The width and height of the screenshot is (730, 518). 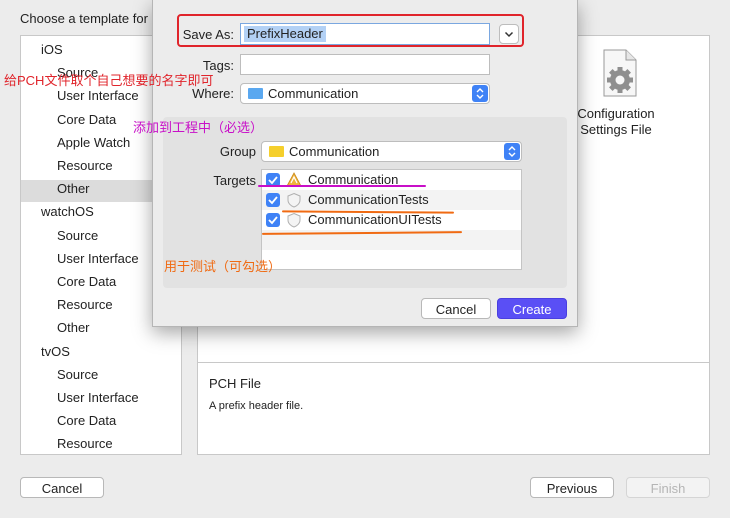 I want to click on underline-communication, so click(x=342, y=186).